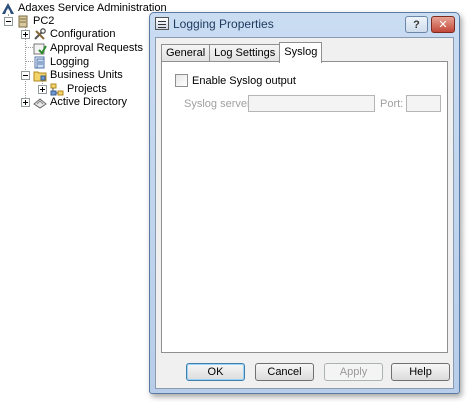 The image size is (474, 402). Describe the element at coordinates (87, 89) in the screenshot. I see `tree-projects-label: Projects` at that location.